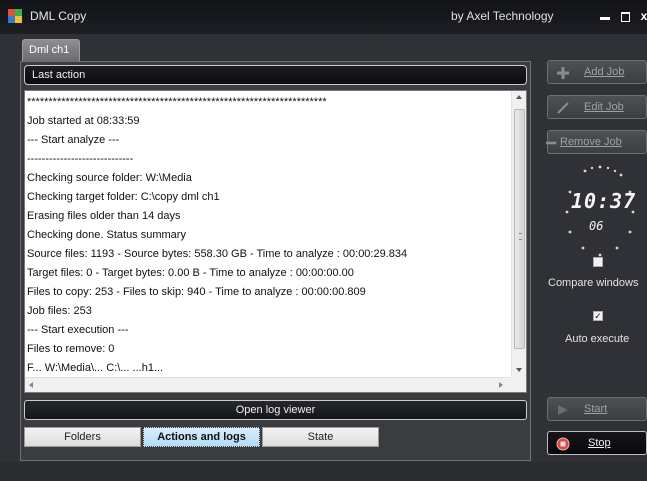  I want to click on start-button: Start, so click(597, 409).